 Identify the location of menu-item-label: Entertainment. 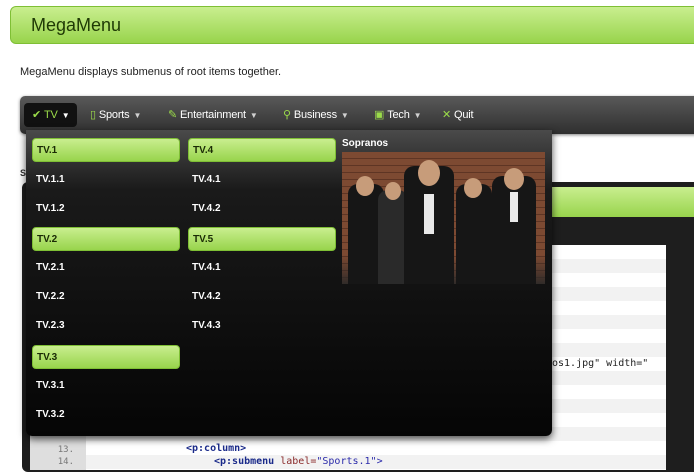
(213, 115).